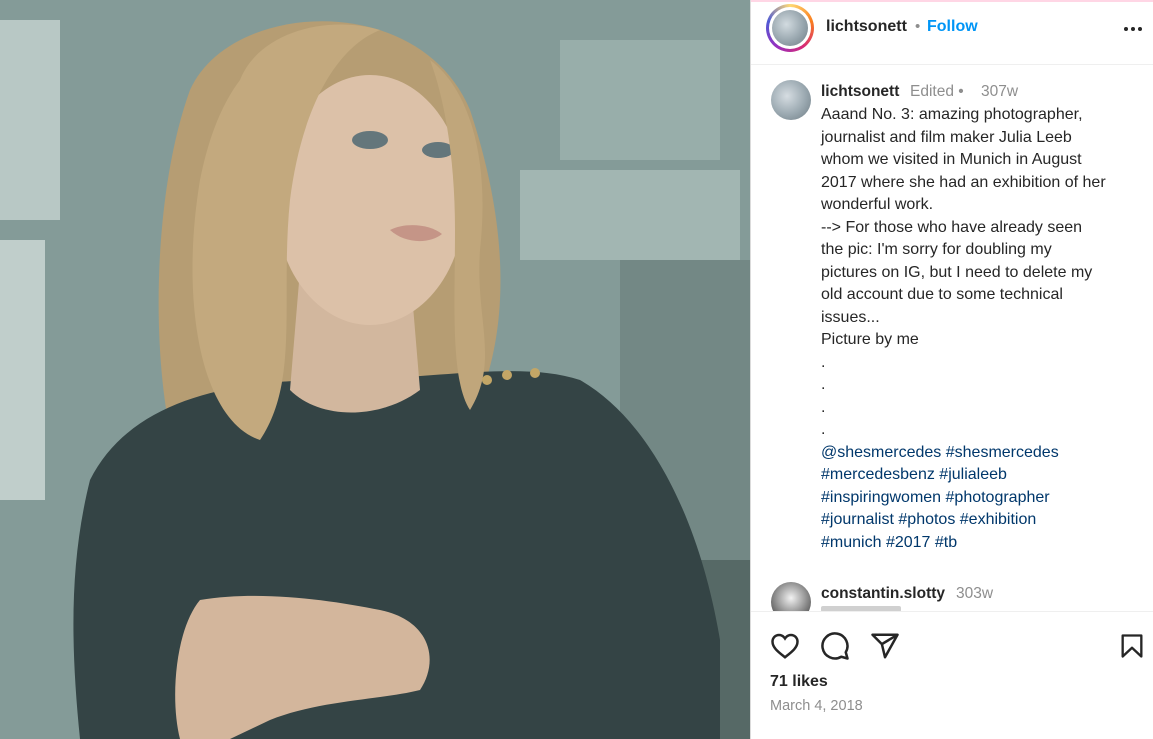  Describe the element at coordinates (1002, 452) in the screenshot. I see `hashtag-link: #shesmercedes` at that location.